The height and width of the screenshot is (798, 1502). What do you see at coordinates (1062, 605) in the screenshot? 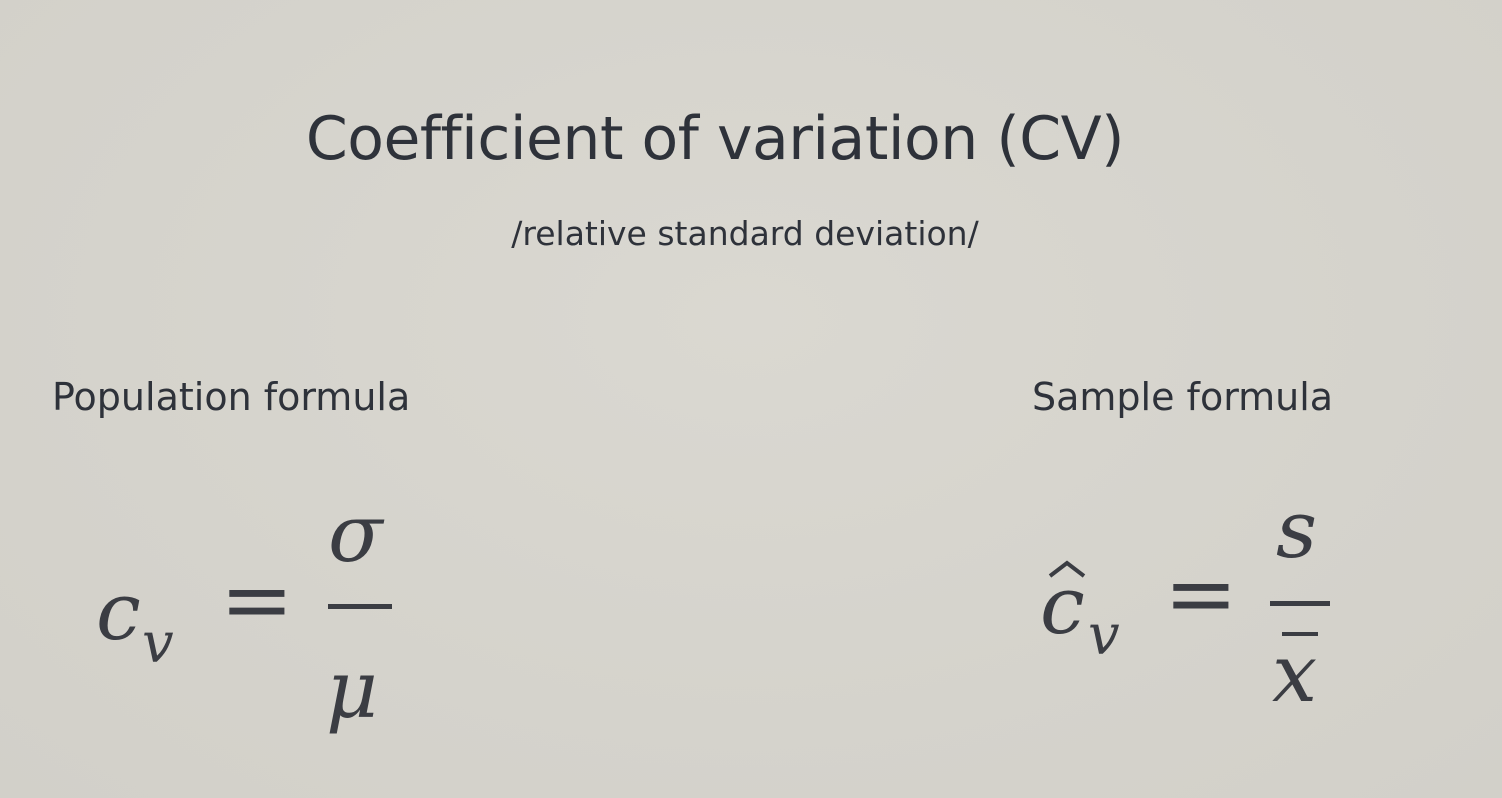
I see `sample-cv-symbol: c` at bounding box center [1062, 605].